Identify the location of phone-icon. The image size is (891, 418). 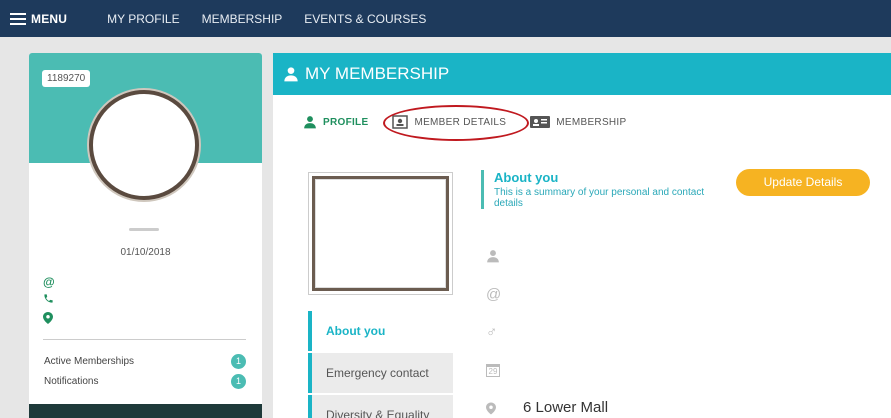
(48, 300).